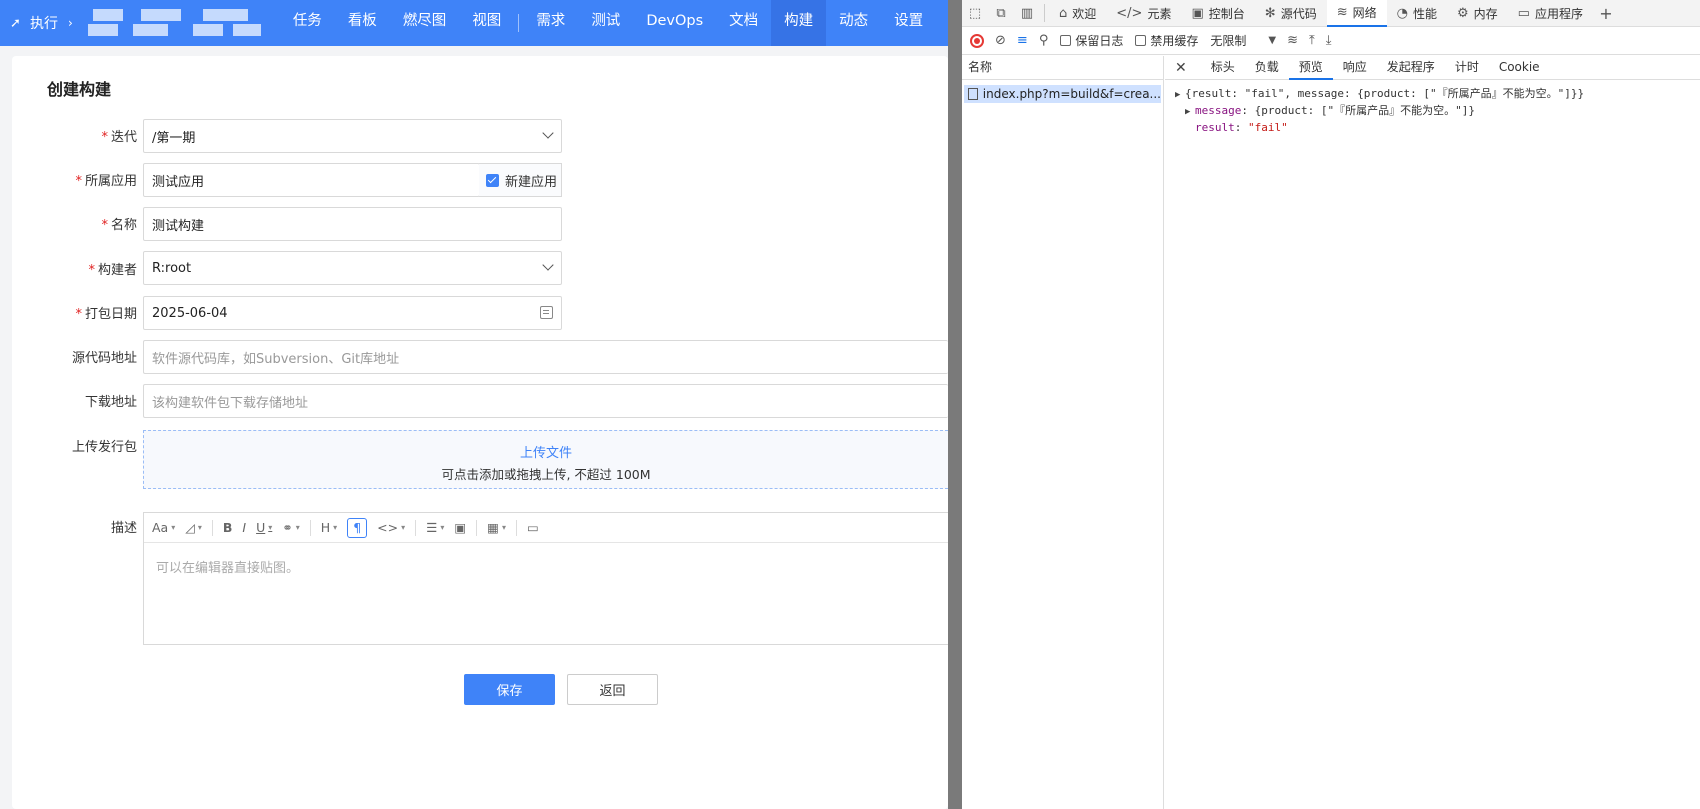 The width and height of the screenshot is (1700, 809). I want to click on filter-icon: ≡, so click(1022, 40).